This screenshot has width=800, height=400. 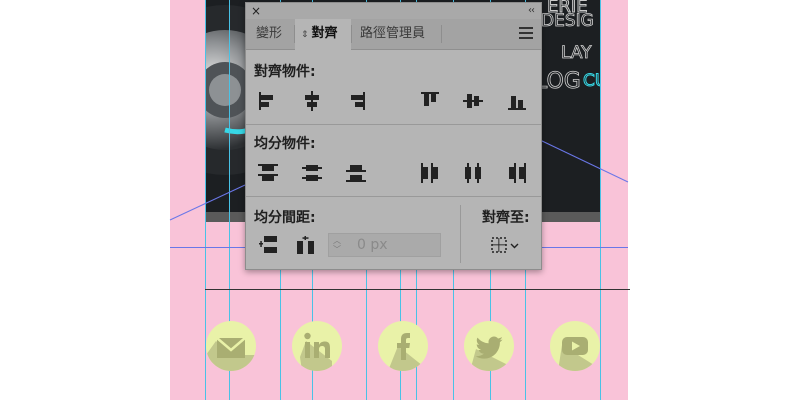 What do you see at coordinates (312, 173) in the screenshot?
I see `distribute-vertical-centers-icon` at bounding box center [312, 173].